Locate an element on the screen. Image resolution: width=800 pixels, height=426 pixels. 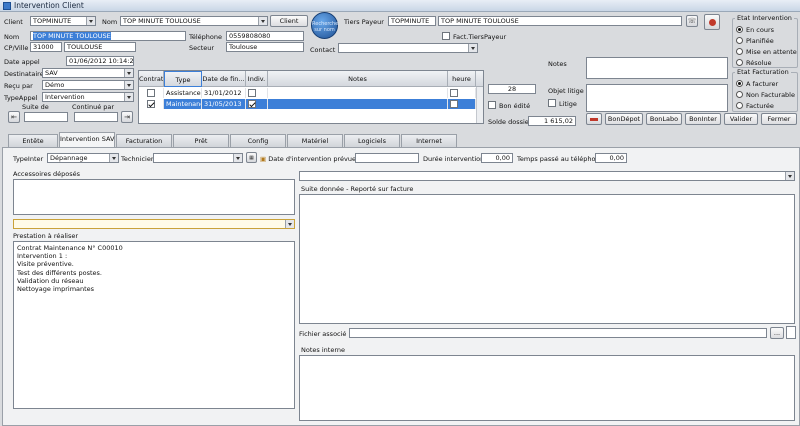
date-prevue-input is located at coordinates (387, 158).